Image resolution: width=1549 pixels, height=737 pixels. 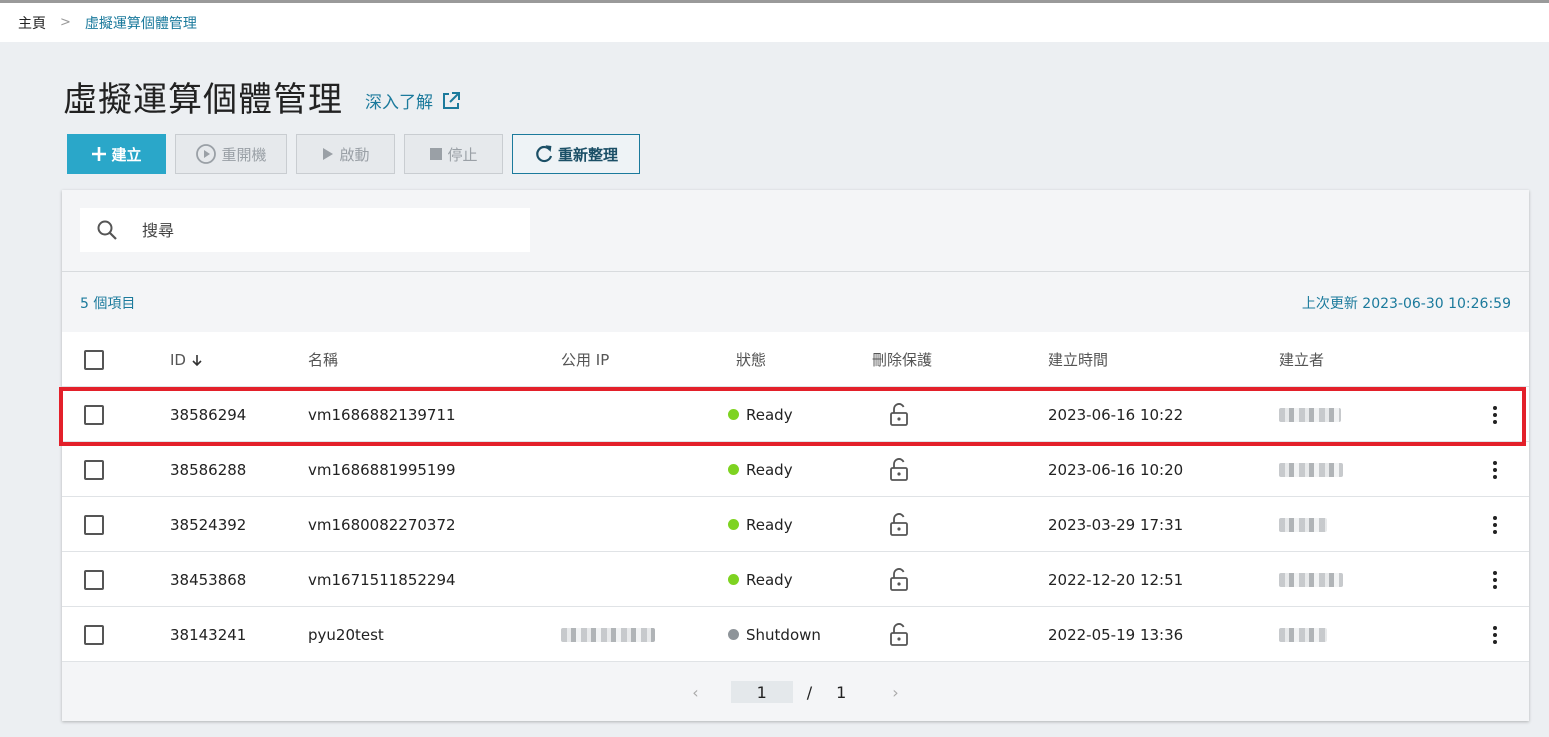 I want to click on row-created-at: 2023-06-16 10:22, so click(x=1116, y=414).